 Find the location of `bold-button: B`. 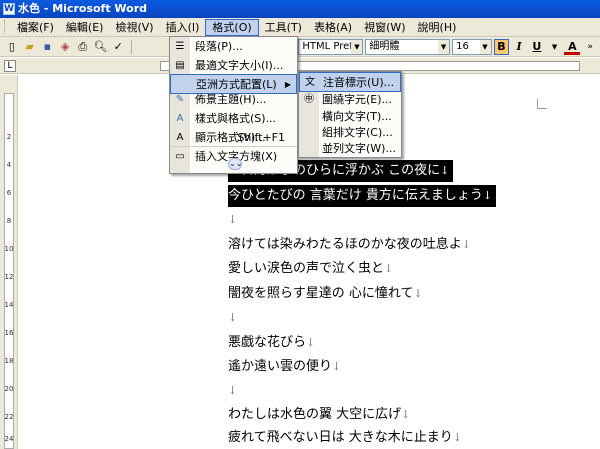

bold-button: B is located at coordinates (501, 46).